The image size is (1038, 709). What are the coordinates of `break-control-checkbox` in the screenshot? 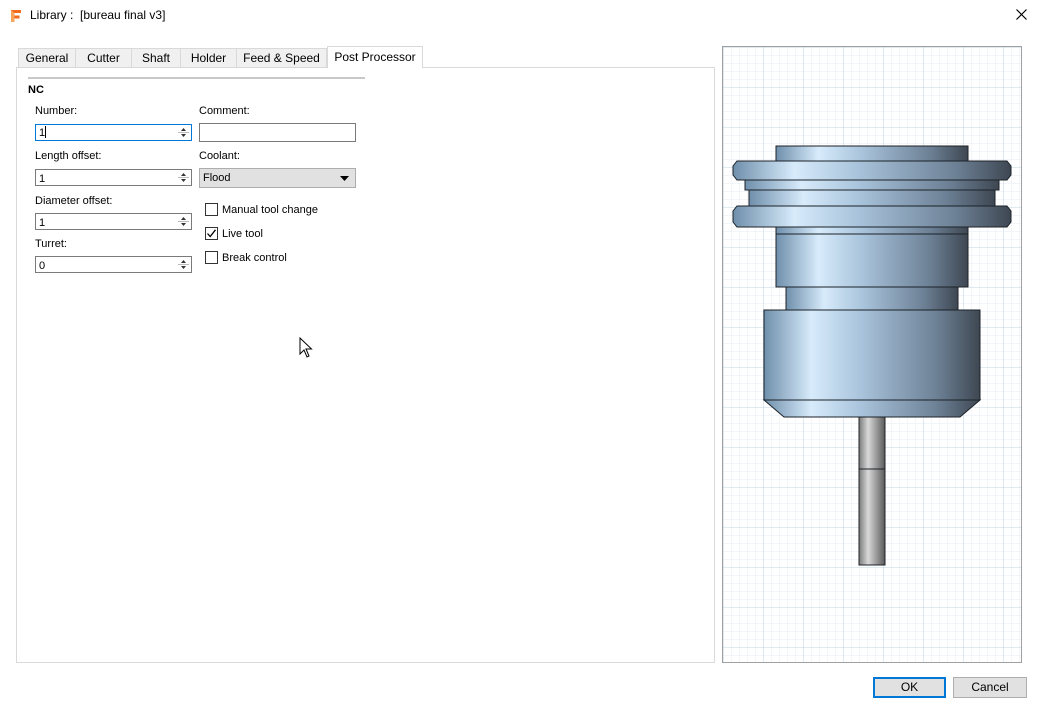 It's located at (211, 257).